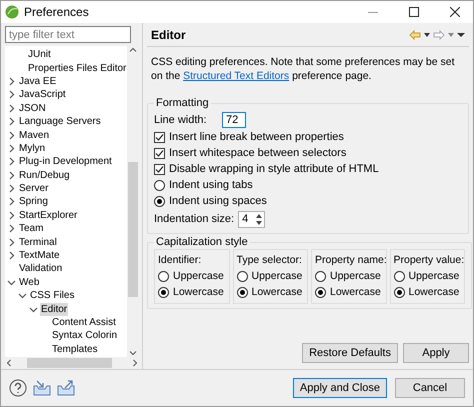 The image size is (474, 407). I want to click on tree-item: Mylyn, so click(32, 148).